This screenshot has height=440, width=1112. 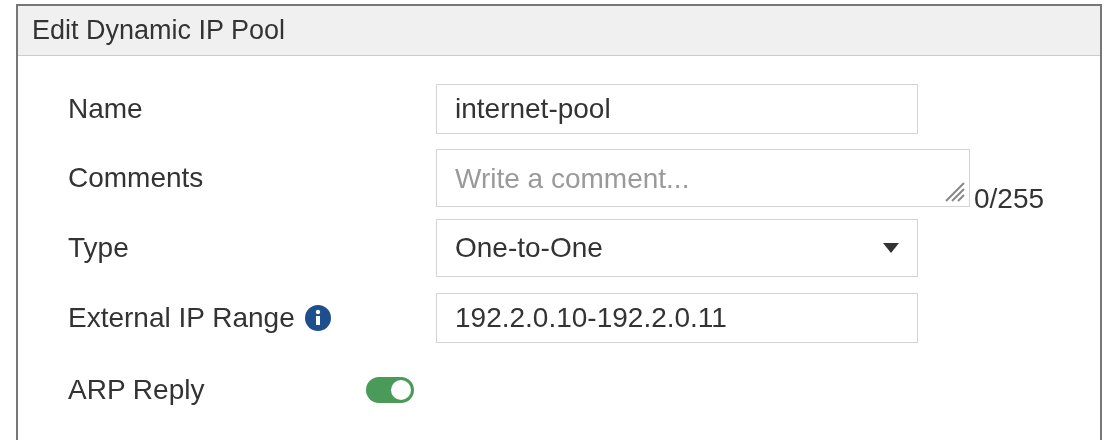 What do you see at coordinates (677, 318) in the screenshot?
I see `text-field: 192.2.0.10-192.2.0.11` at bounding box center [677, 318].